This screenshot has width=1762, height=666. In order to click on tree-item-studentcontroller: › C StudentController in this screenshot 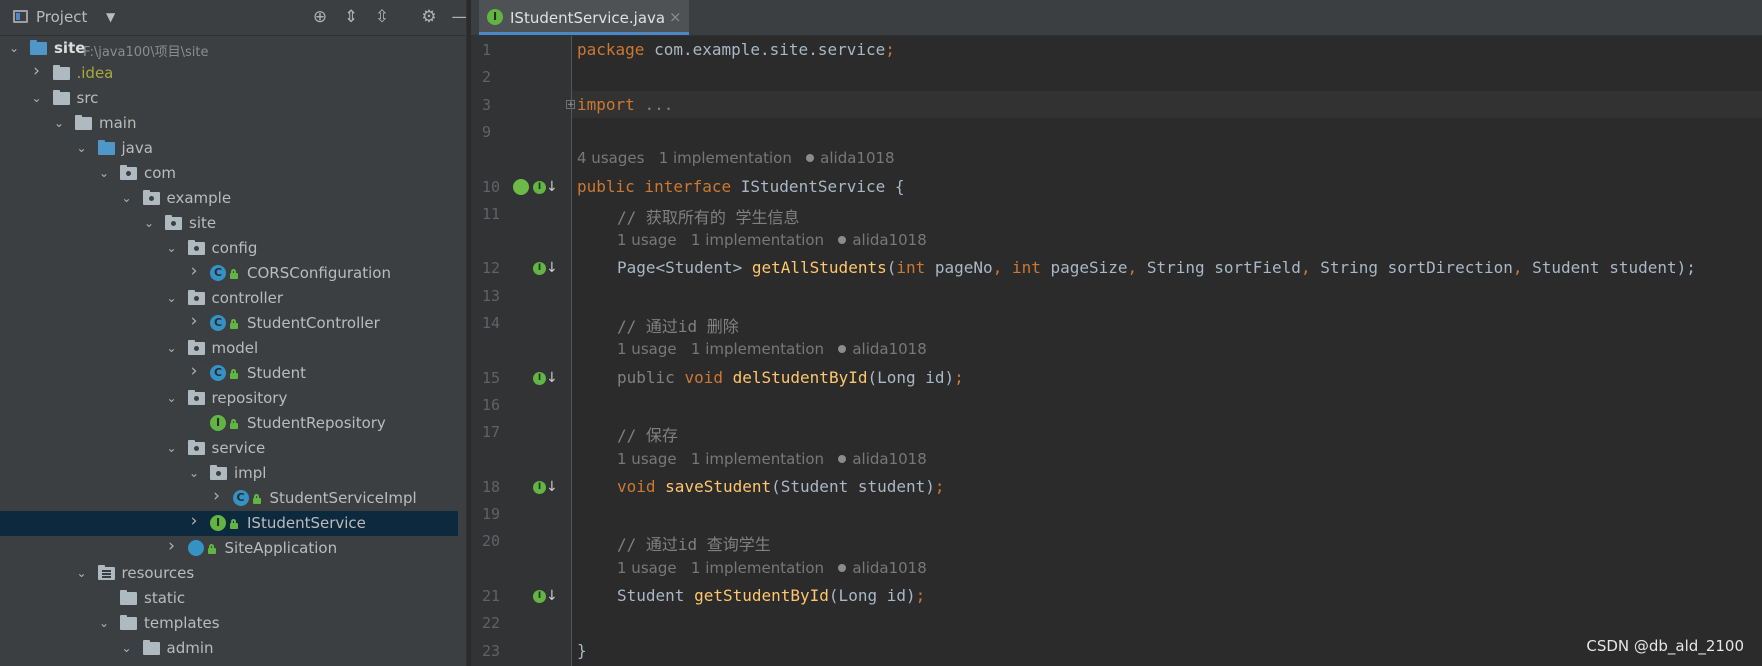, I will do `click(233, 323)`.